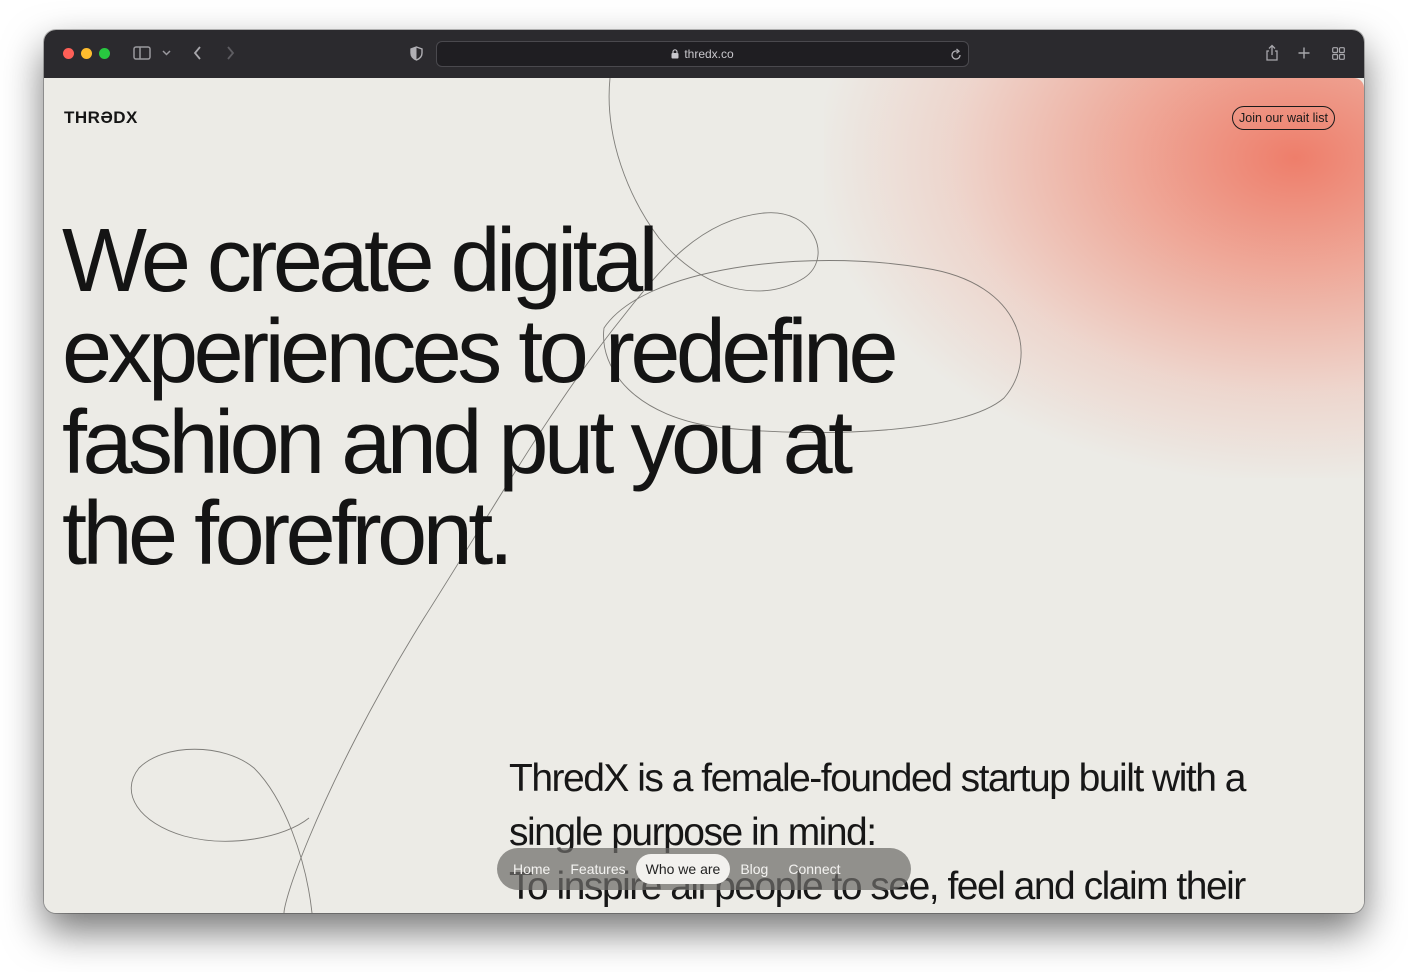 The width and height of the screenshot is (1408, 972). Describe the element at coordinates (166, 53) in the screenshot. I see `chevron-down-icon` at that location.